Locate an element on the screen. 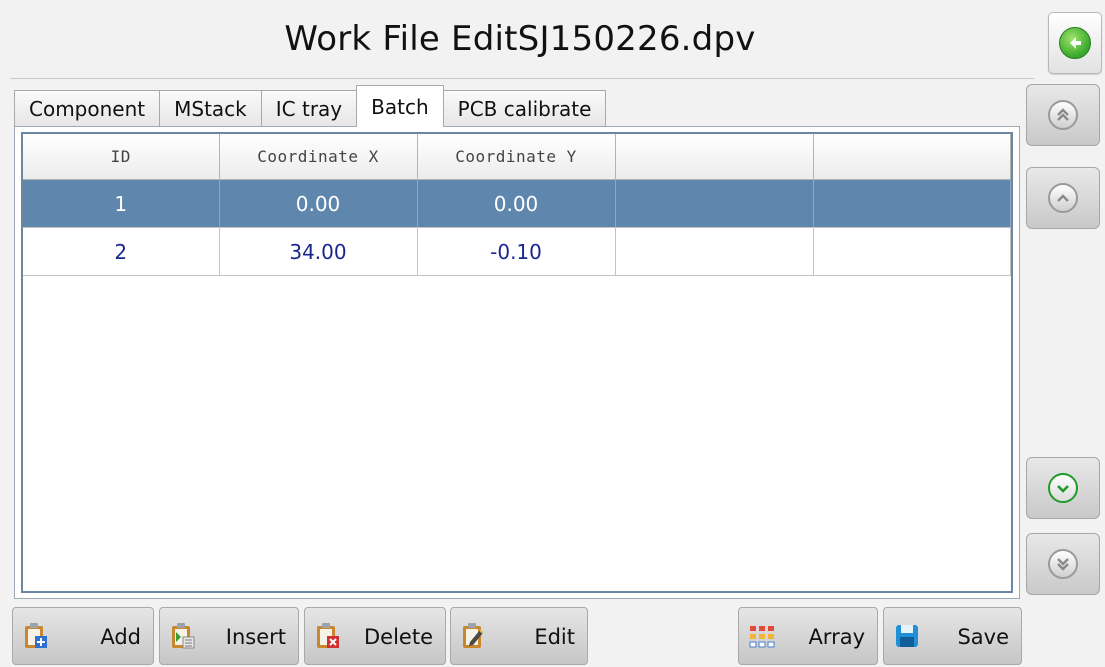  cell-id: 1 is located at coordinates (121, 203).